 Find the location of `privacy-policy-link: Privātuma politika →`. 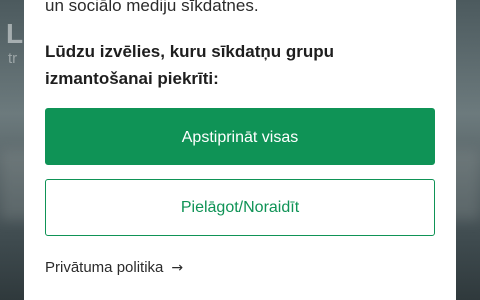

privacy-policy-link: Privātuma politika → is located at coordinates (114, 268).